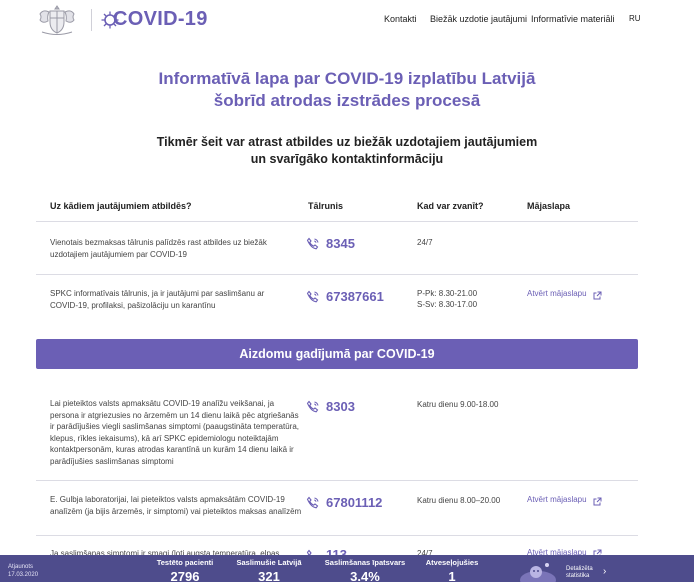  What do you see at coordinates (354, 502) in the screenshot?
I see `phone-number-67801112: 67801112` at bounding box center [354, 502].